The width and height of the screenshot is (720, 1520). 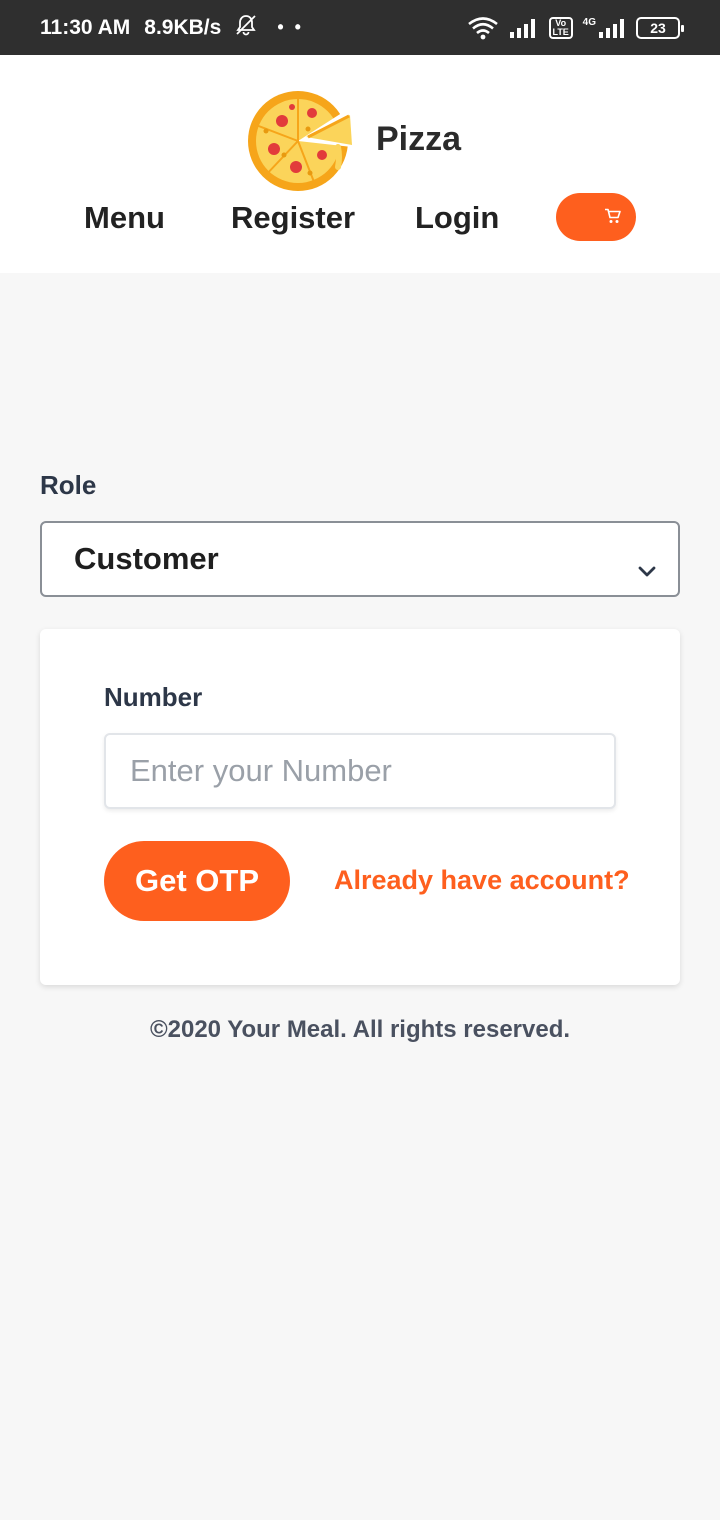 What do you see at coordinates (360, 27) in the screenshot?
I see `status-bar: 11:30 AM 8.9KB/s • • Vo LTE 4G 23` at bounding box center [360, 27].